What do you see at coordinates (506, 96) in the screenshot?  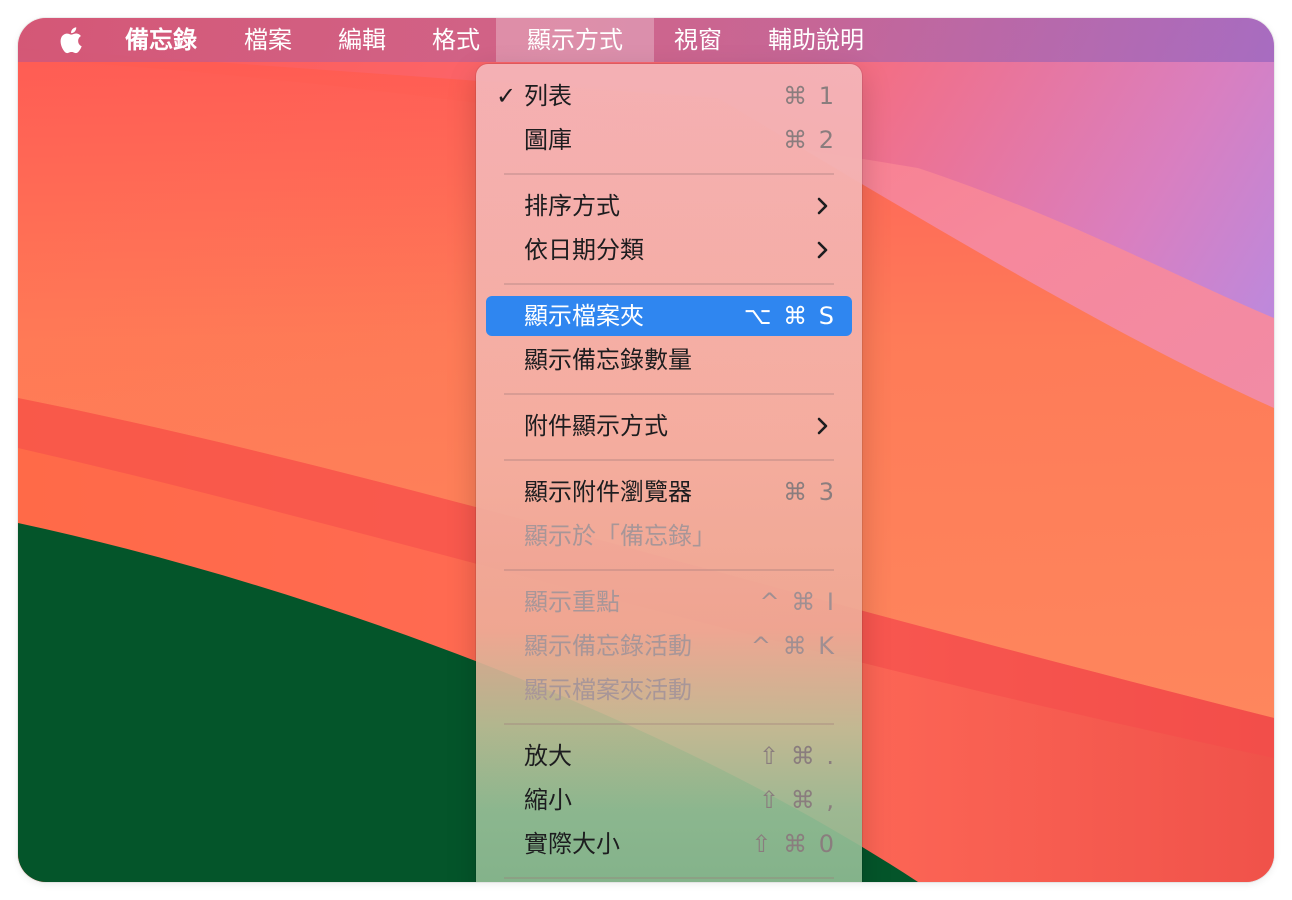 I see `checkmark-icon: ✓` at bounding box center [506, 96].